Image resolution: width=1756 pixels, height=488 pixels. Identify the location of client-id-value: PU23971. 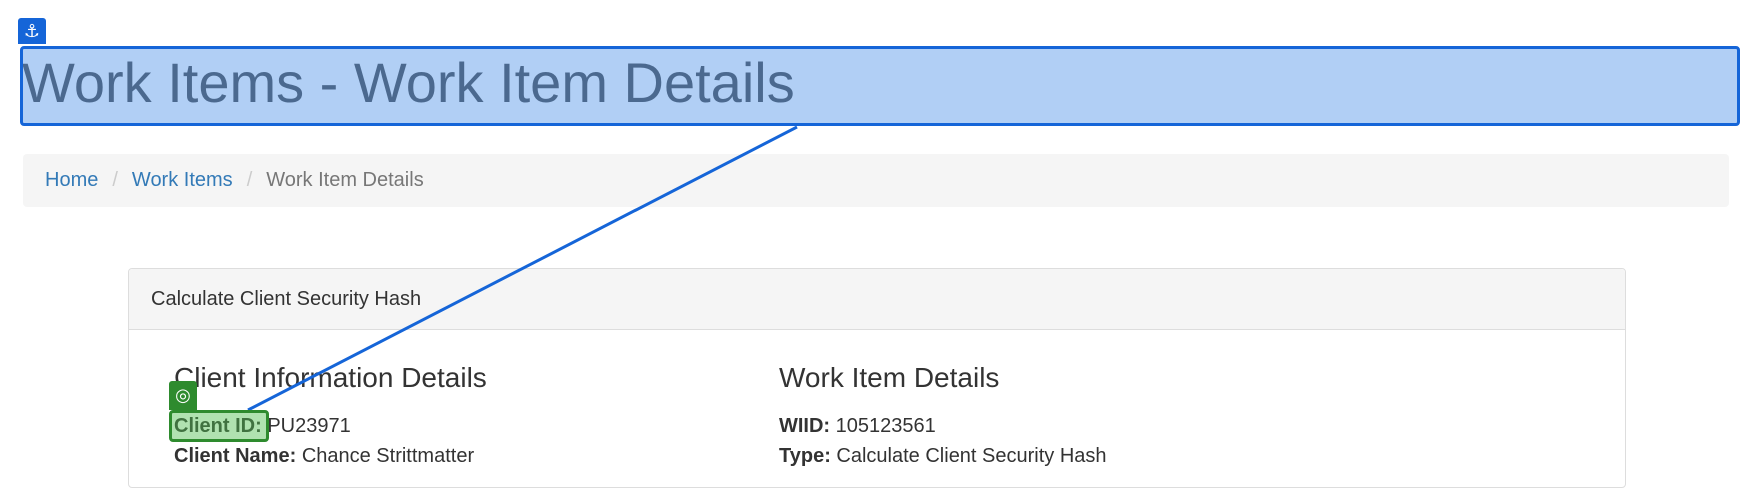
(309, 426).